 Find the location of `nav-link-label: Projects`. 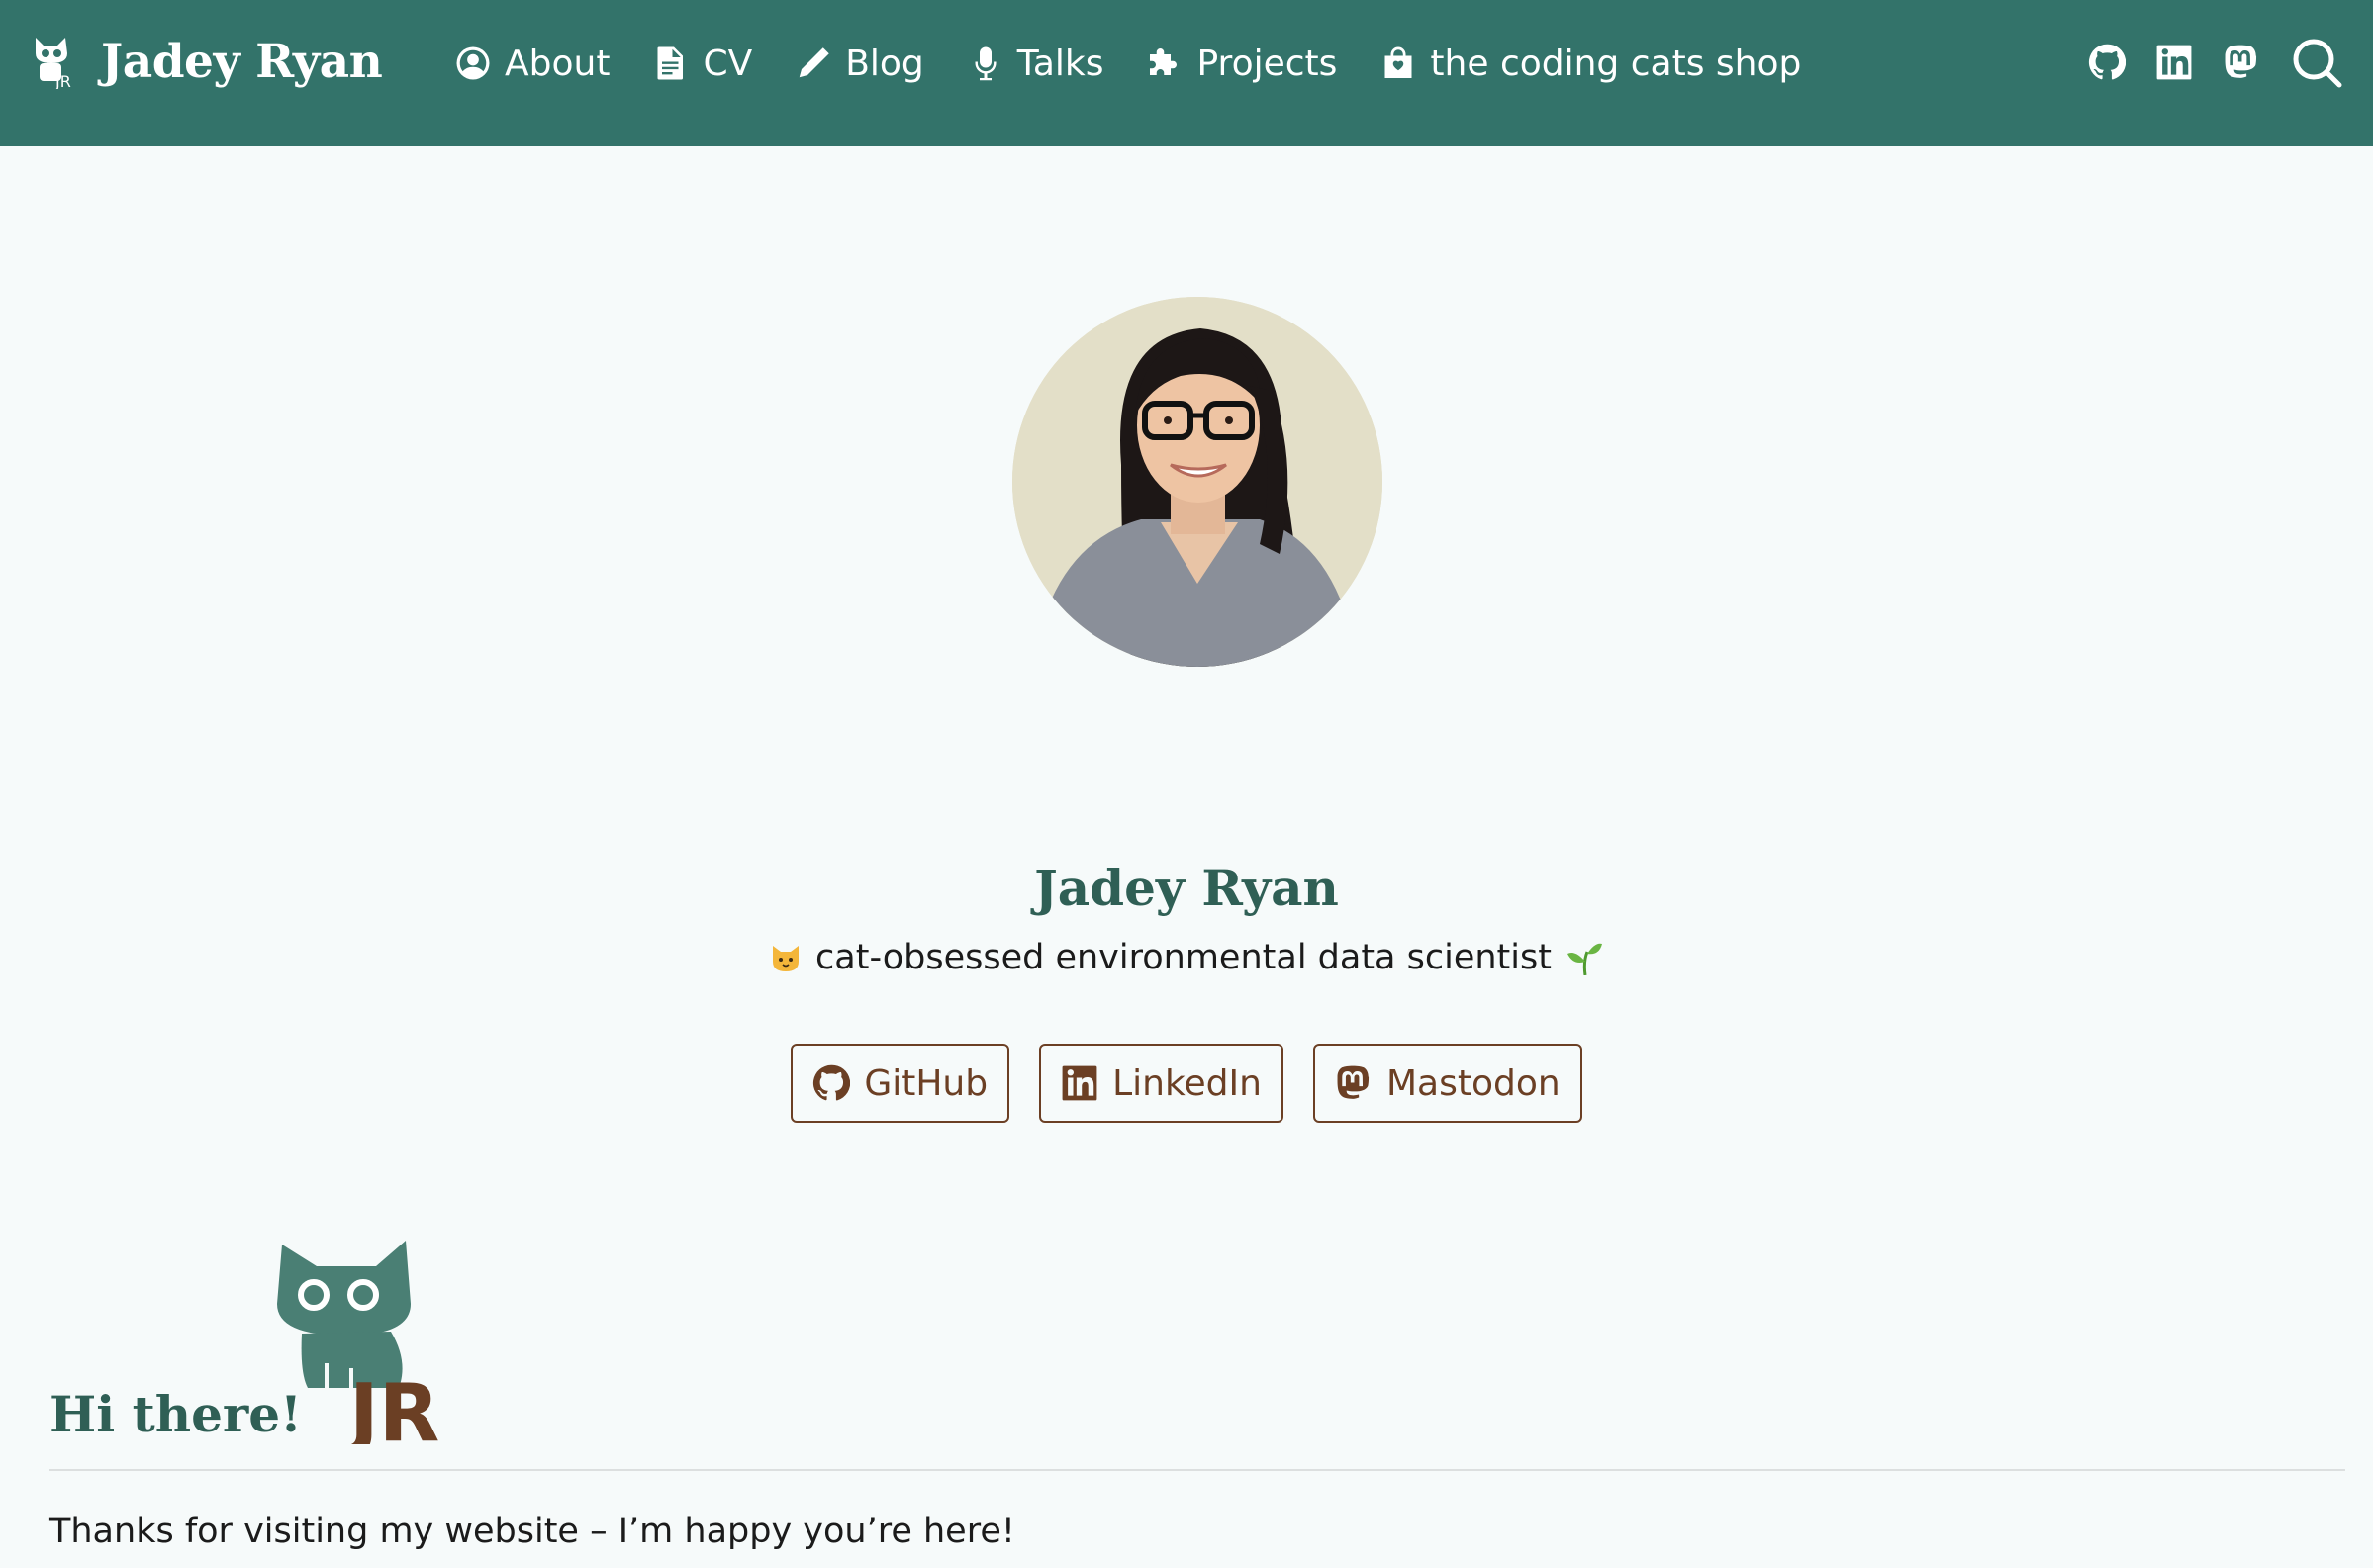

nav-link-label: Projects is located at coordinates (1267, 63).